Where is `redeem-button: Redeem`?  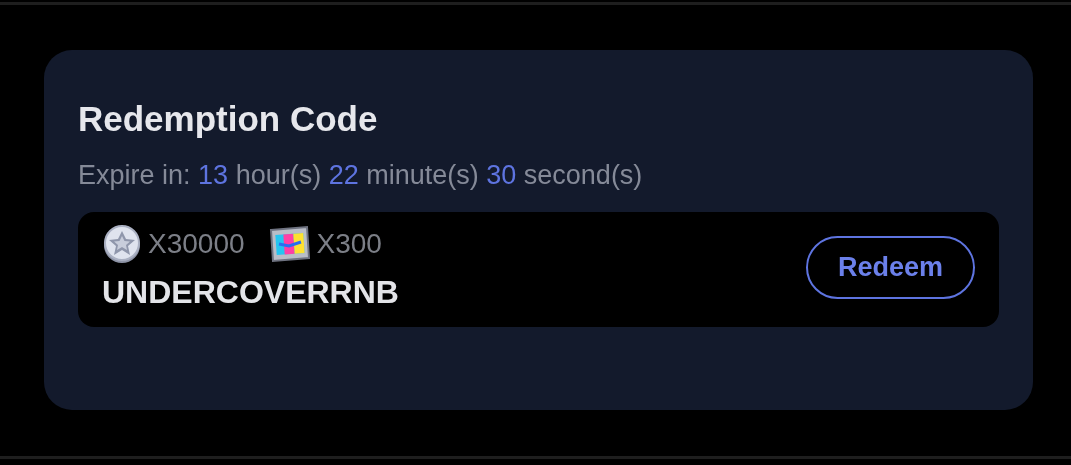 redeem-button: Redeem is located at coordinates (890, 267).